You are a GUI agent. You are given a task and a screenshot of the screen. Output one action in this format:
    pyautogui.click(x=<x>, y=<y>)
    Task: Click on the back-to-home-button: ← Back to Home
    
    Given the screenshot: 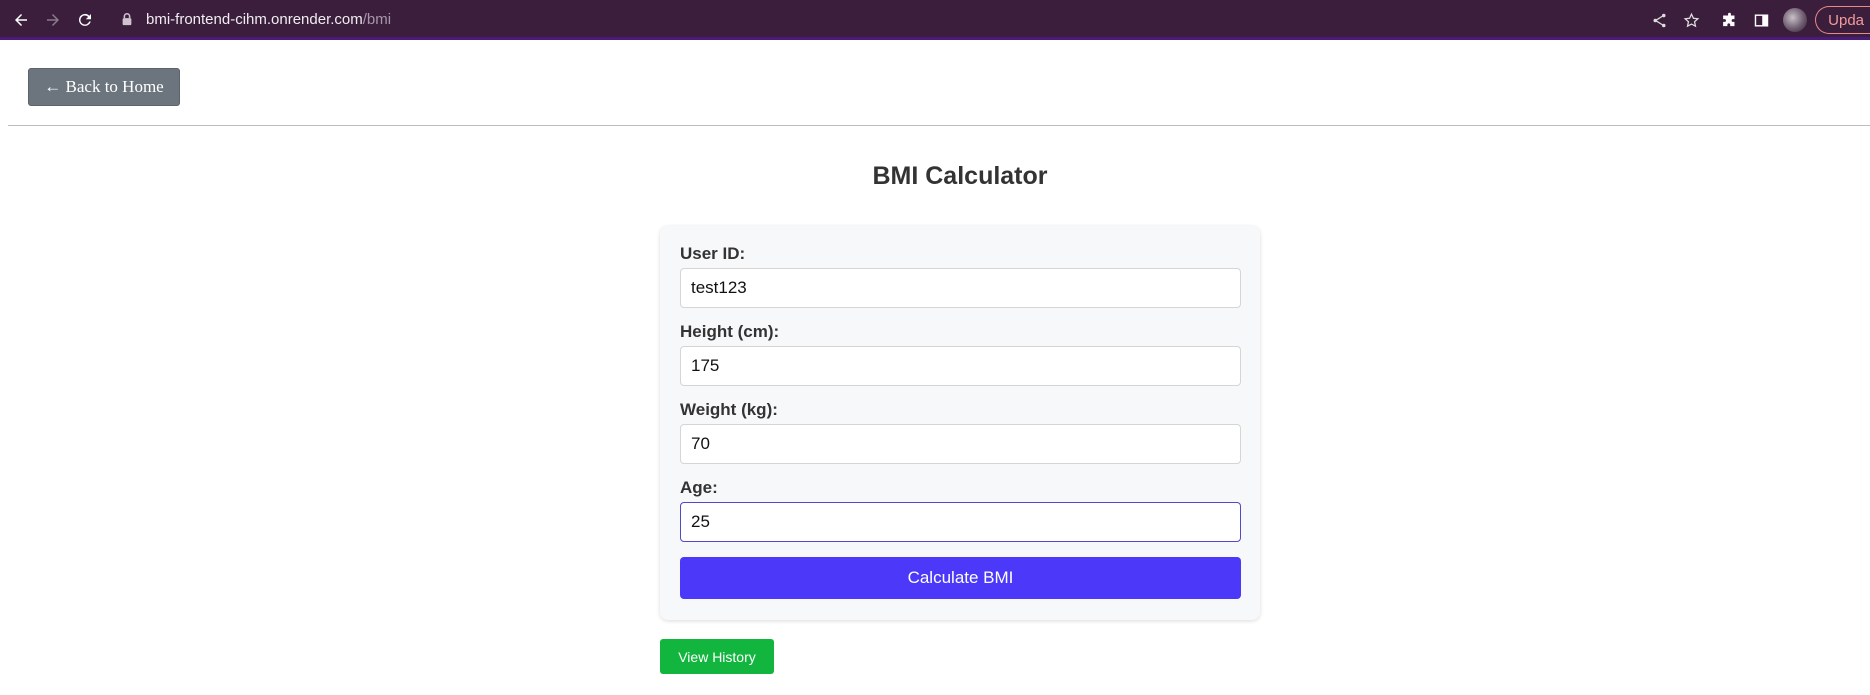 What is the action you would take?
    pyautogui.click(x=104, y=87)
    